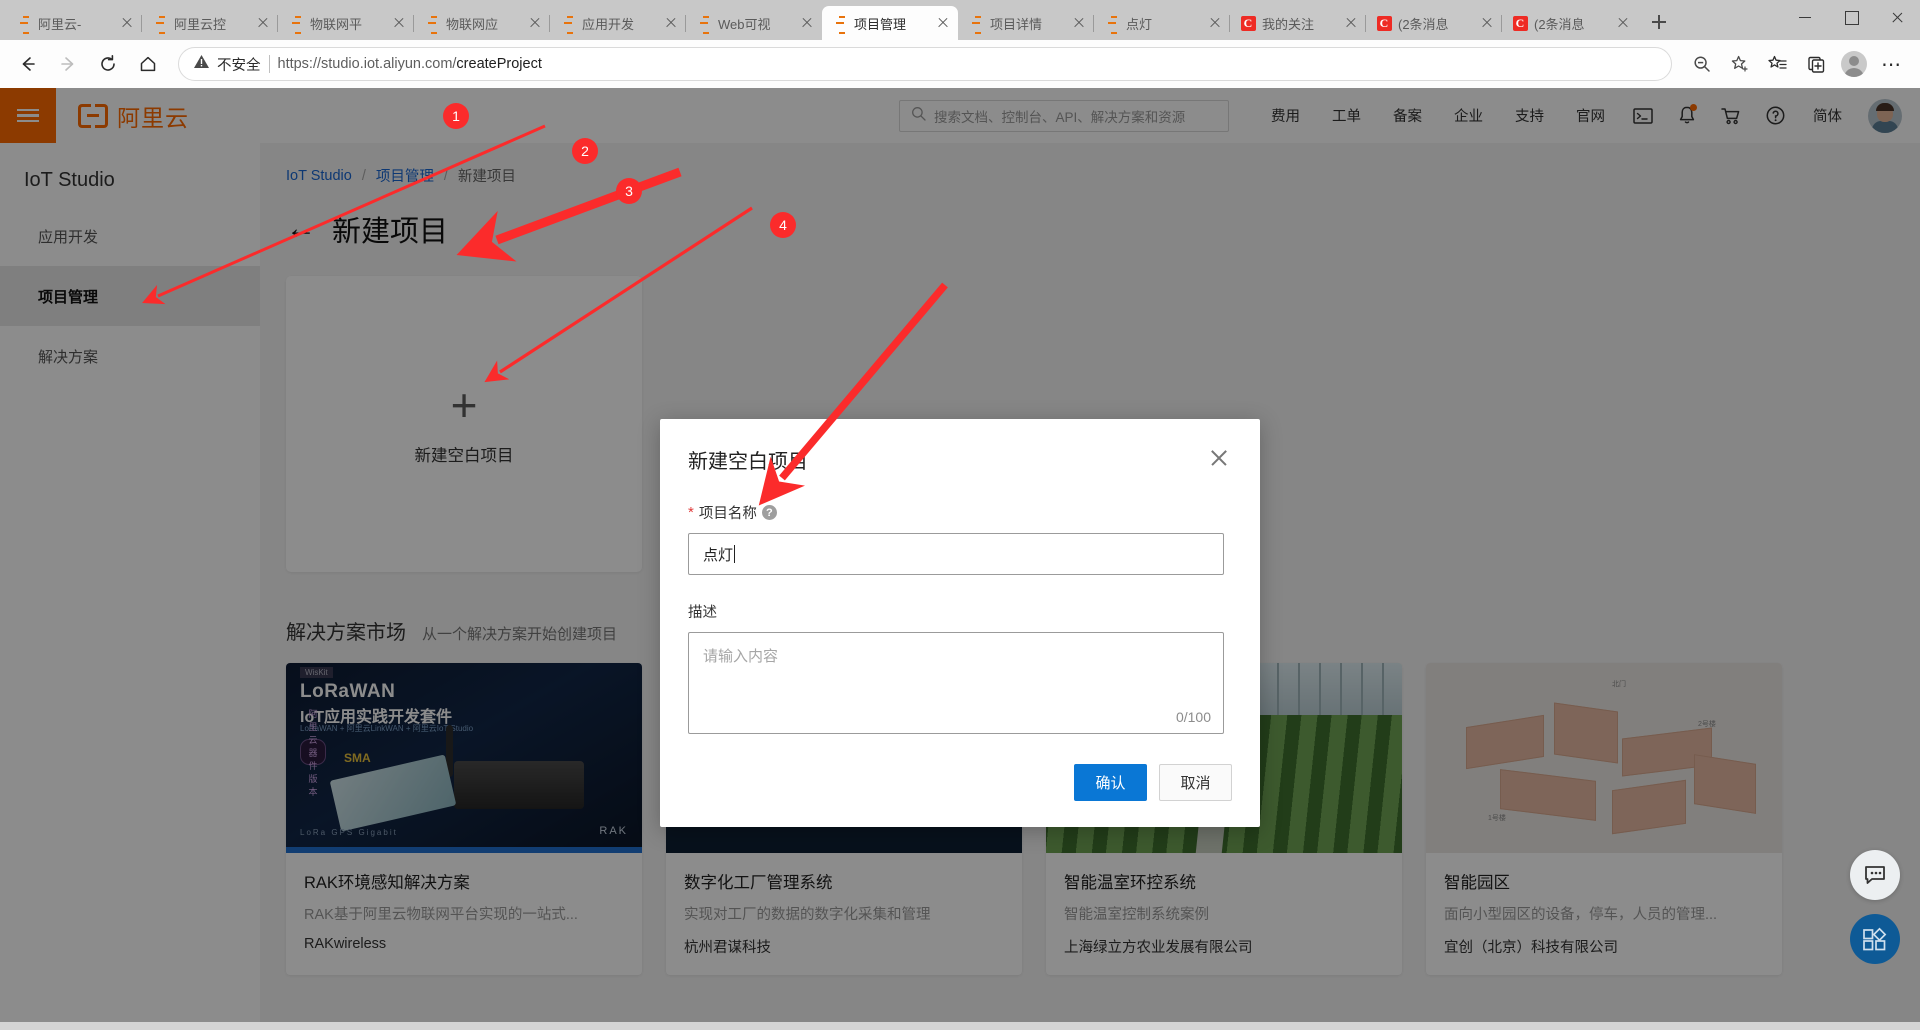 The width and height of the screenshot is (1920, 1030). I want to click on browser-tab: 阿里云-, so click(74, 23).